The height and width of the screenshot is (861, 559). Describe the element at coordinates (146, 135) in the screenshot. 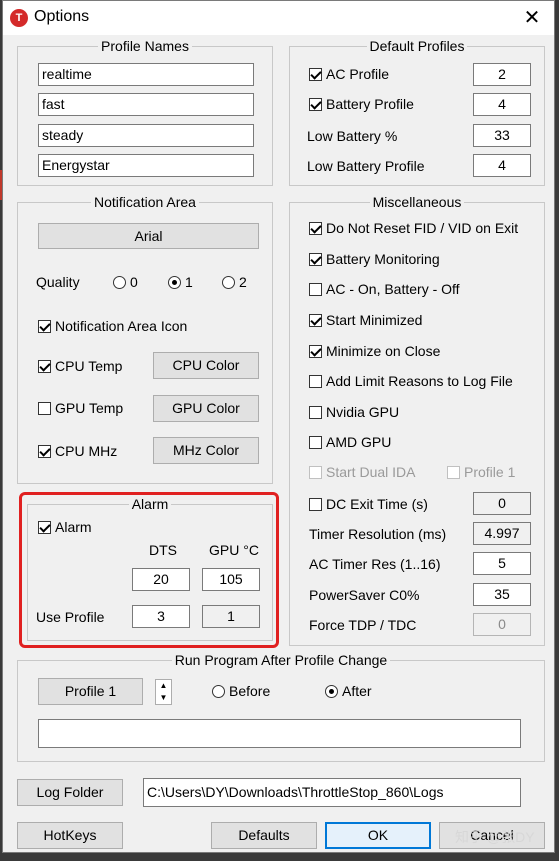

I see `profile-name-field-3: steady` at that location.